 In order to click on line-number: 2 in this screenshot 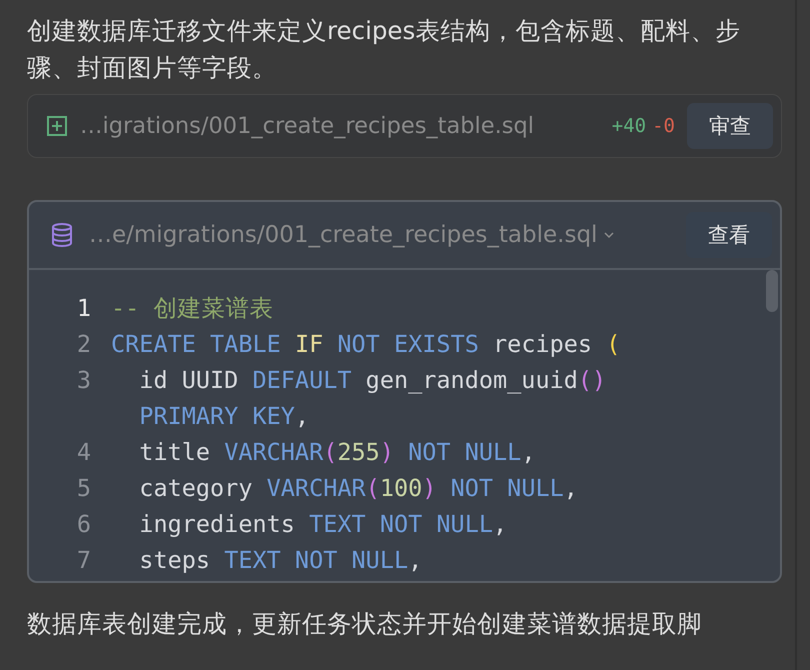, I will do `click(84, 344)`.